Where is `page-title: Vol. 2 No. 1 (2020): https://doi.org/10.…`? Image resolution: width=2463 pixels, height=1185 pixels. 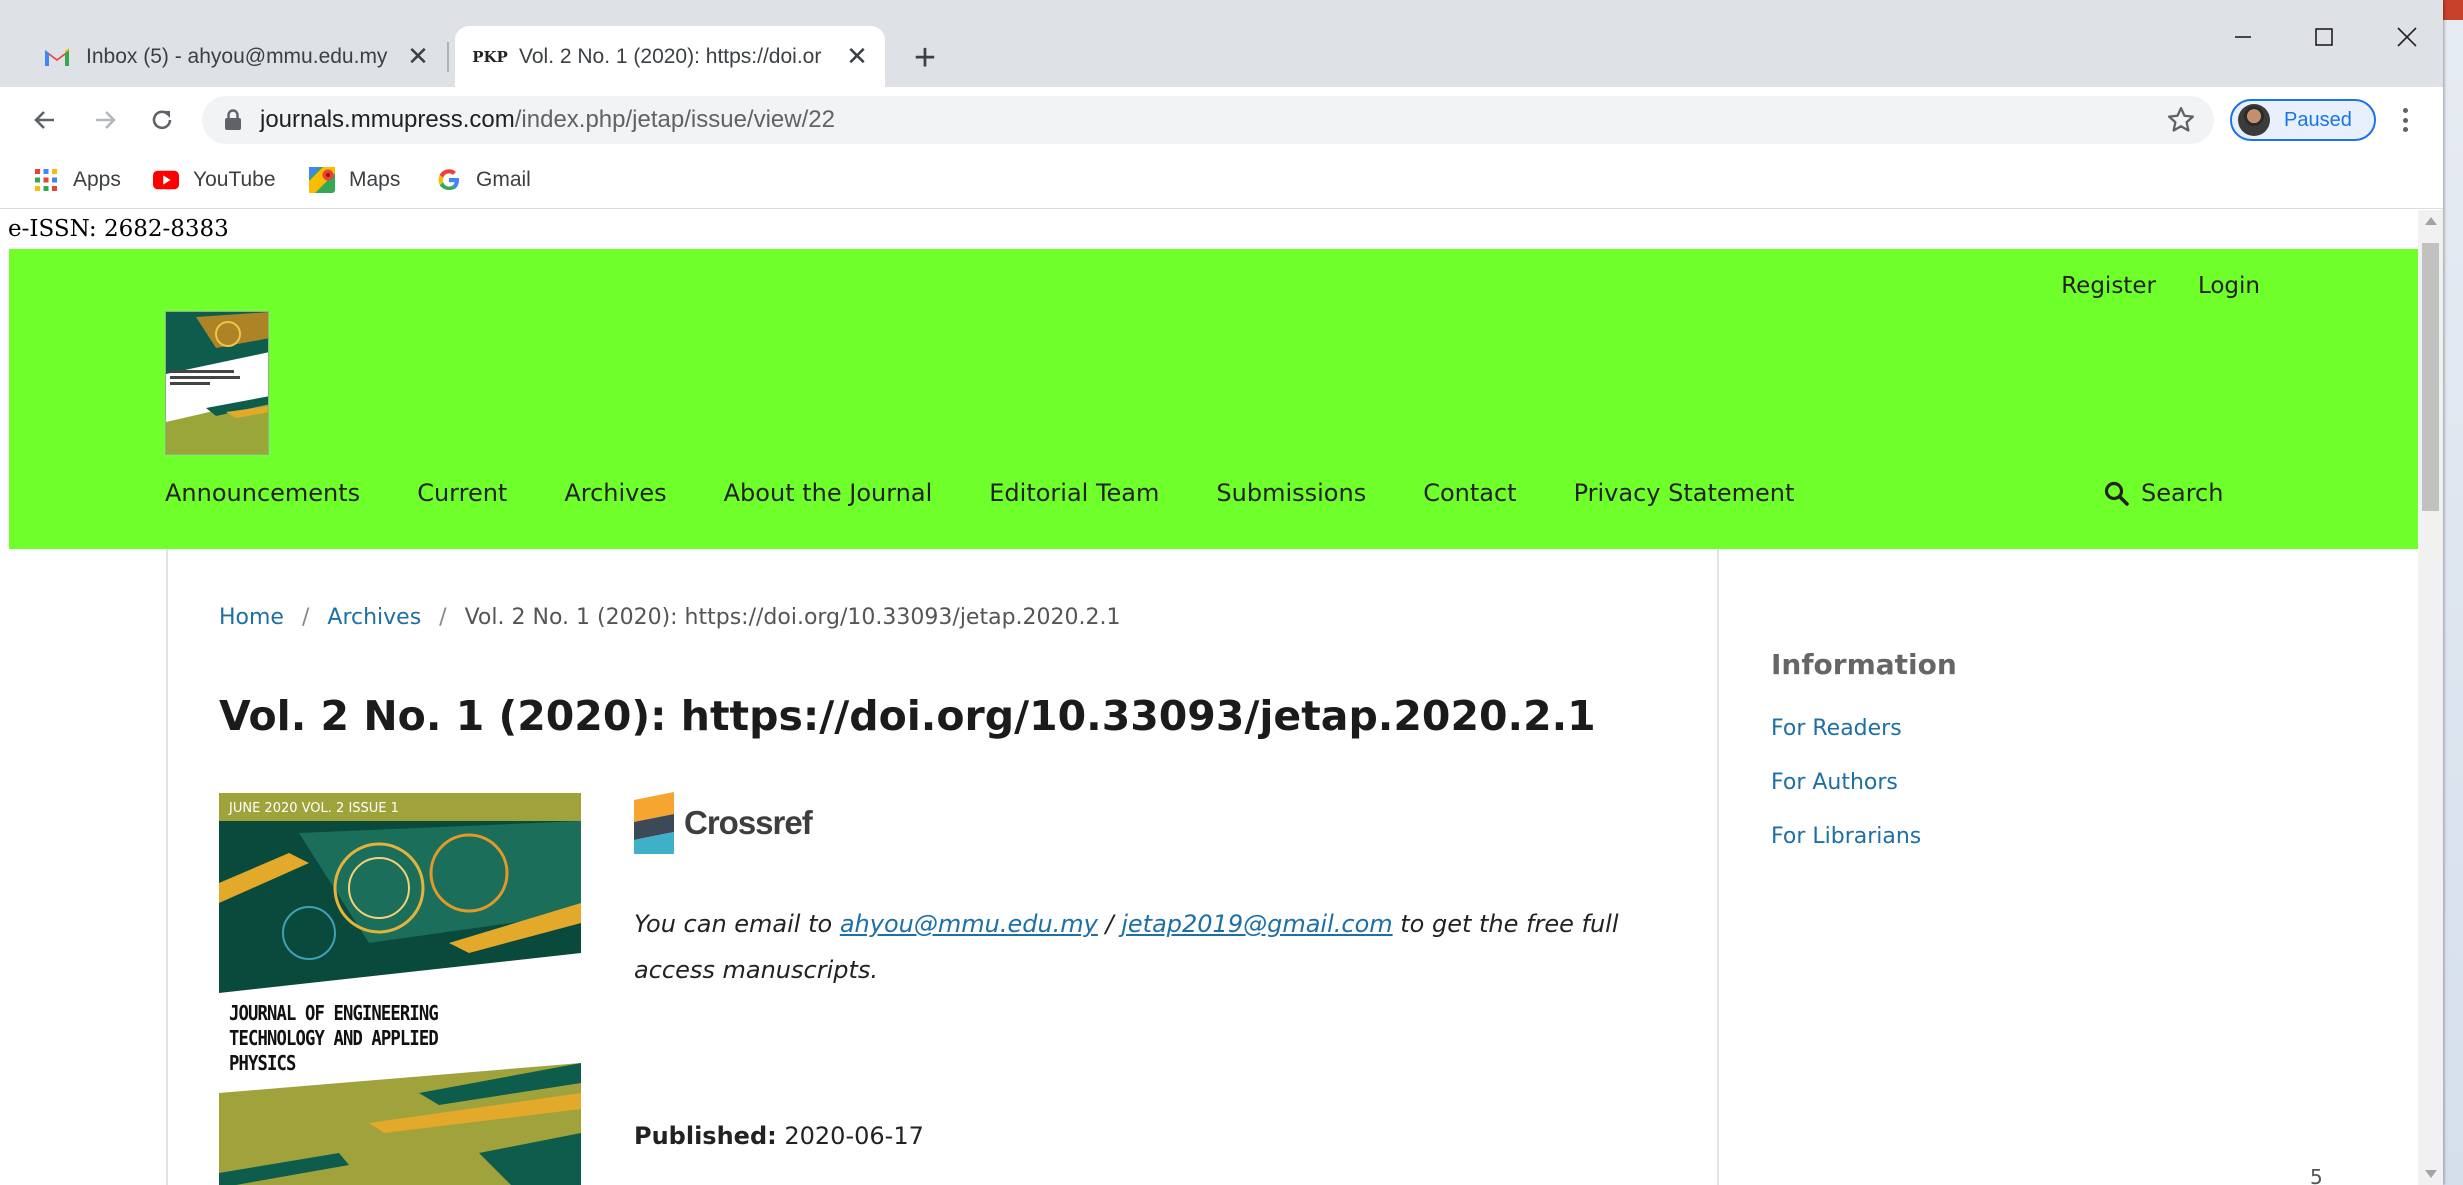 page-title: Vol. 2 No. 1 (2020): https://doi.org/10.… is located at coordinates (907, 716).